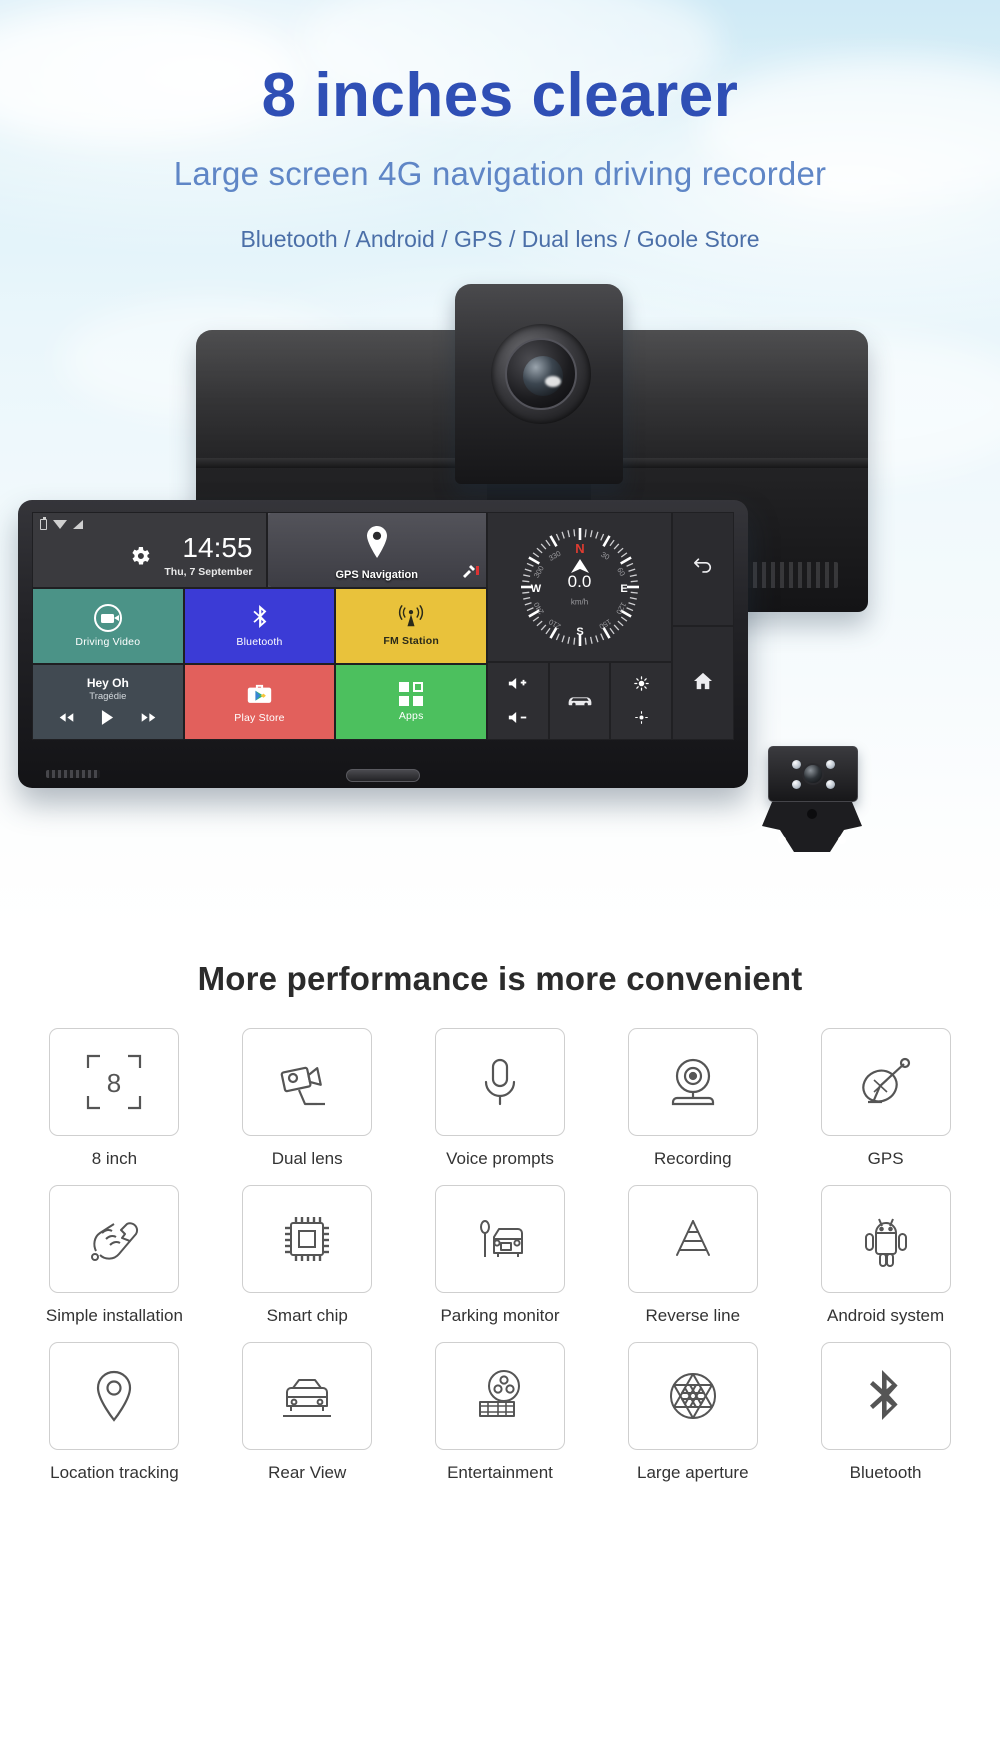 The height and width of the screenshot is (1755, 1000). Describe the element at coordinates (518, 718) in the screenshot. I see `volume-down-icon` at that location.